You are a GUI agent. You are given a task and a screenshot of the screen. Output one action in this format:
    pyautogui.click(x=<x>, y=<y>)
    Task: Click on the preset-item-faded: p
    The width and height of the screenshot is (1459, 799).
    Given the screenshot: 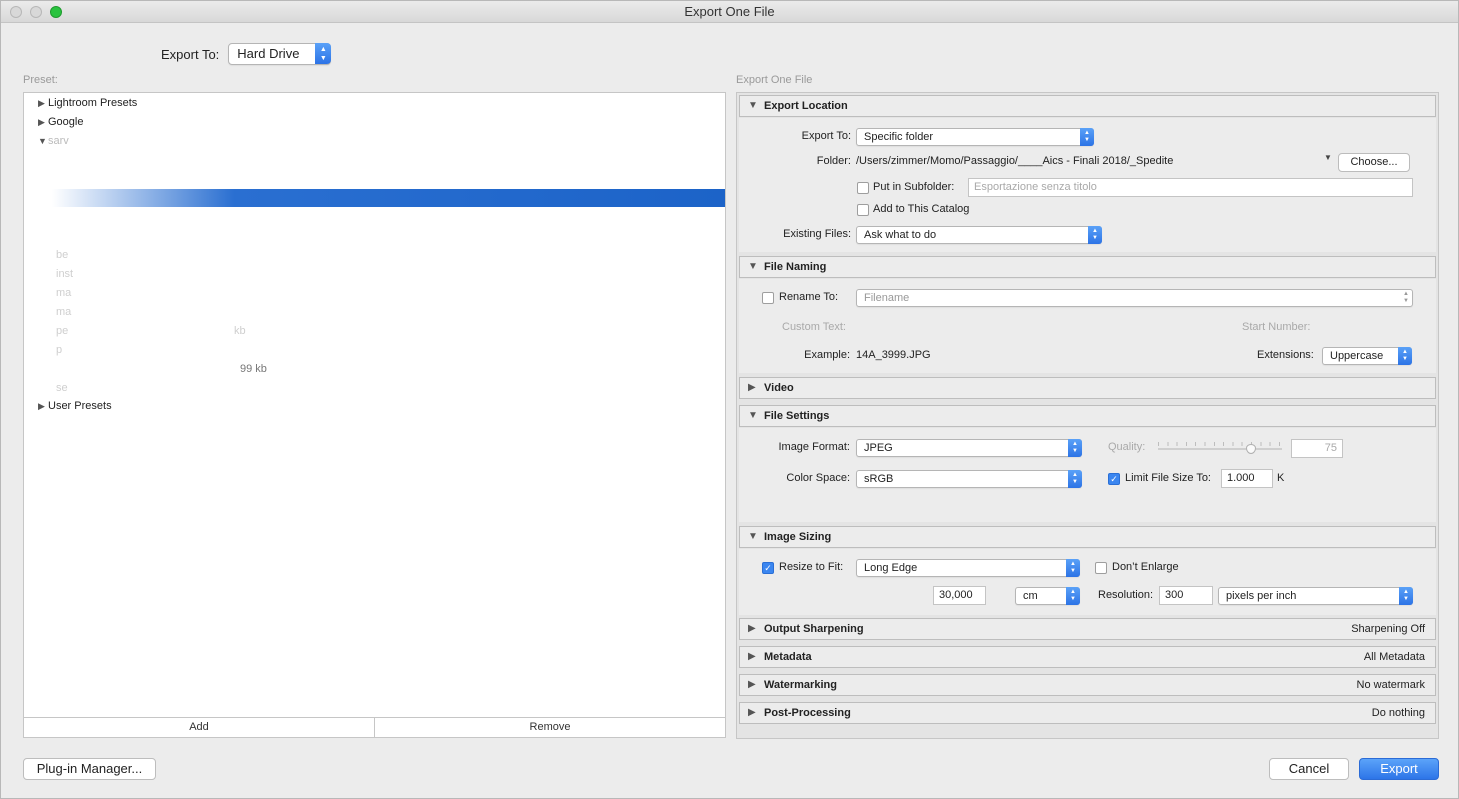 What is the action you would take?
    pyautogui.click(x=59, y=350)
    